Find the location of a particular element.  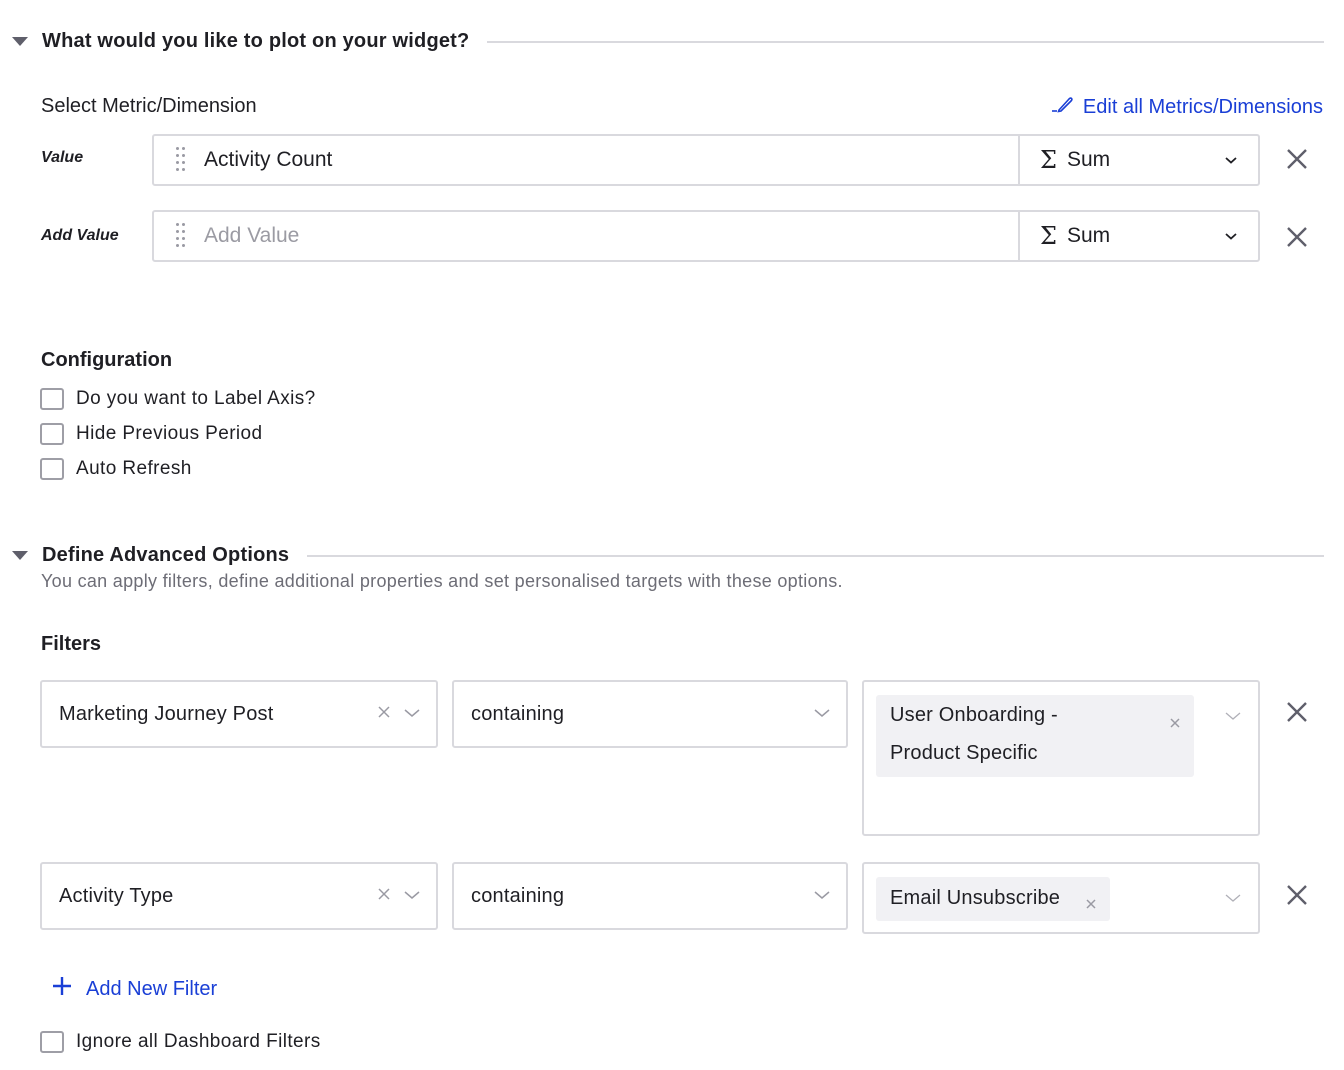

filter-1-operator-text: containing is located at coordinates (518, 713).